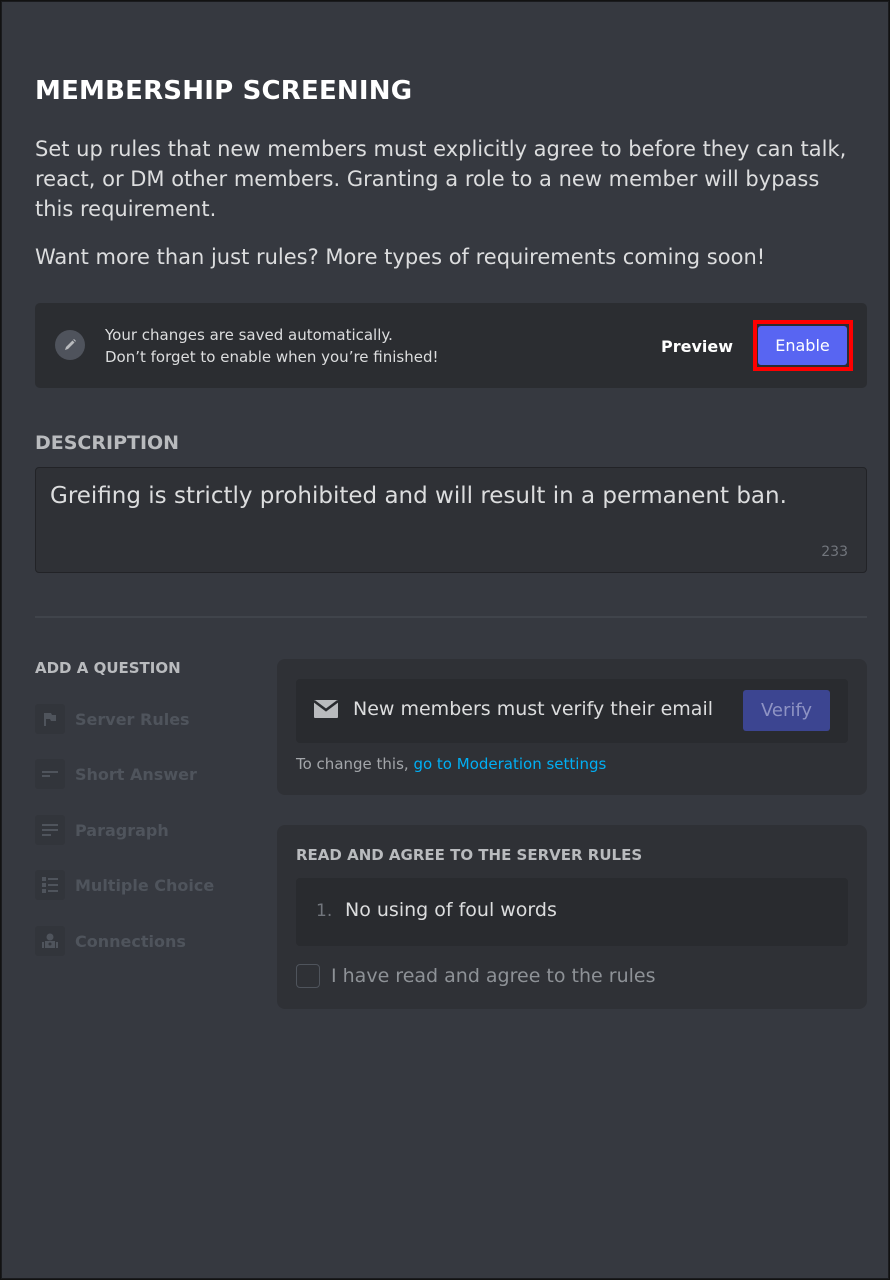 This screenshot has height=1280, width=890. Describe the element at coordinates (50, 774) in the screenshot. I see `short-answer-icon` at that location.